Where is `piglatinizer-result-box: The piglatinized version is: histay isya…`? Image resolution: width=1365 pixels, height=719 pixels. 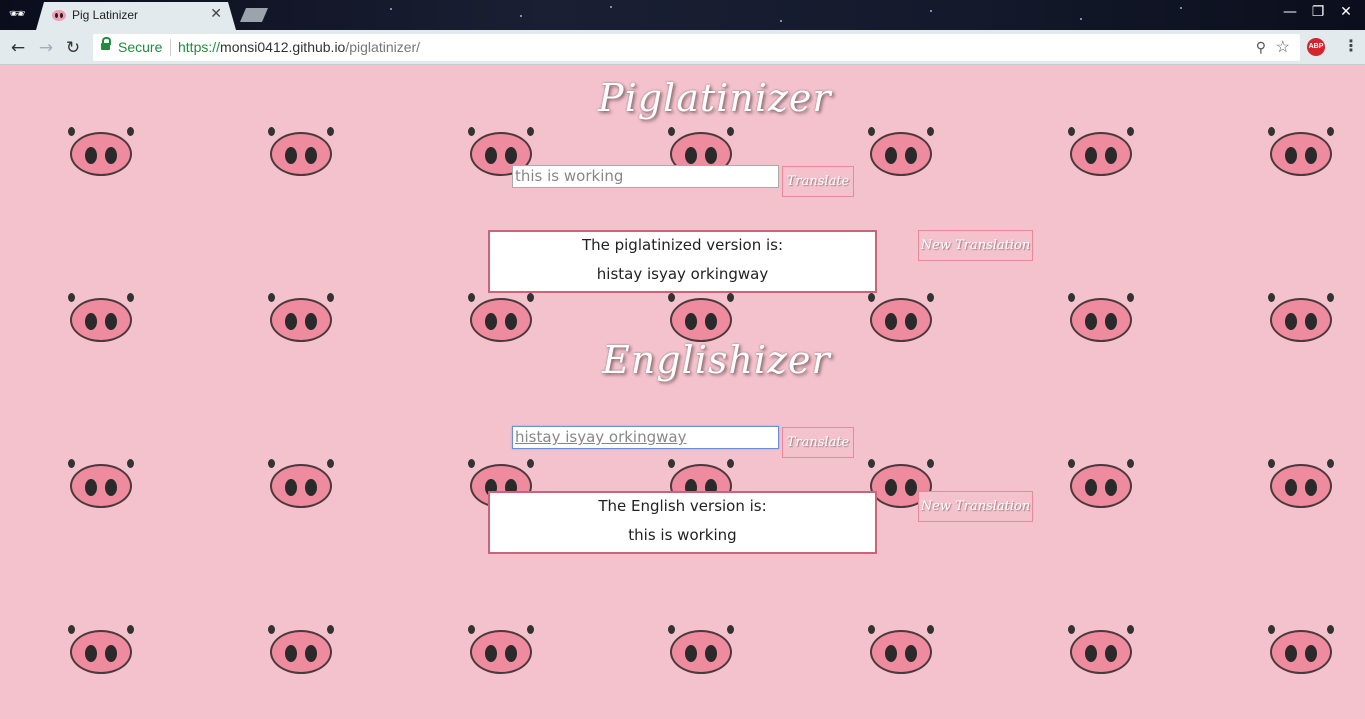 piglatinizer-result-box: The piglatinized version is: histay isya… is located at coordinates (682, 261).